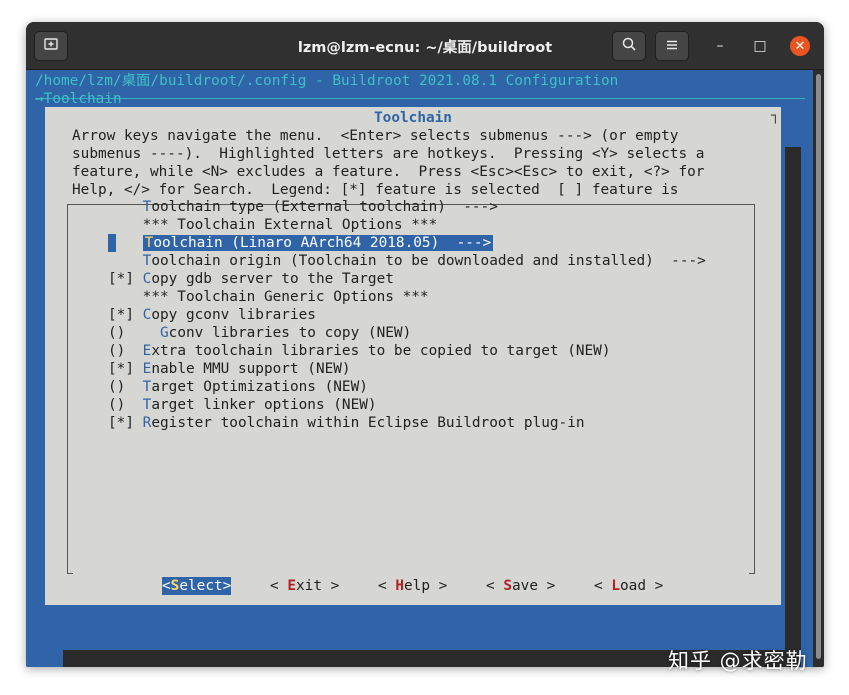 The height and width of the screenshot is (695, 849). What do you see at coordinates (212, 315) in the screenshot?
I see `menu-item-copy-gconv: [*] Copy gconv libraries` at bounding box center [212, 315].